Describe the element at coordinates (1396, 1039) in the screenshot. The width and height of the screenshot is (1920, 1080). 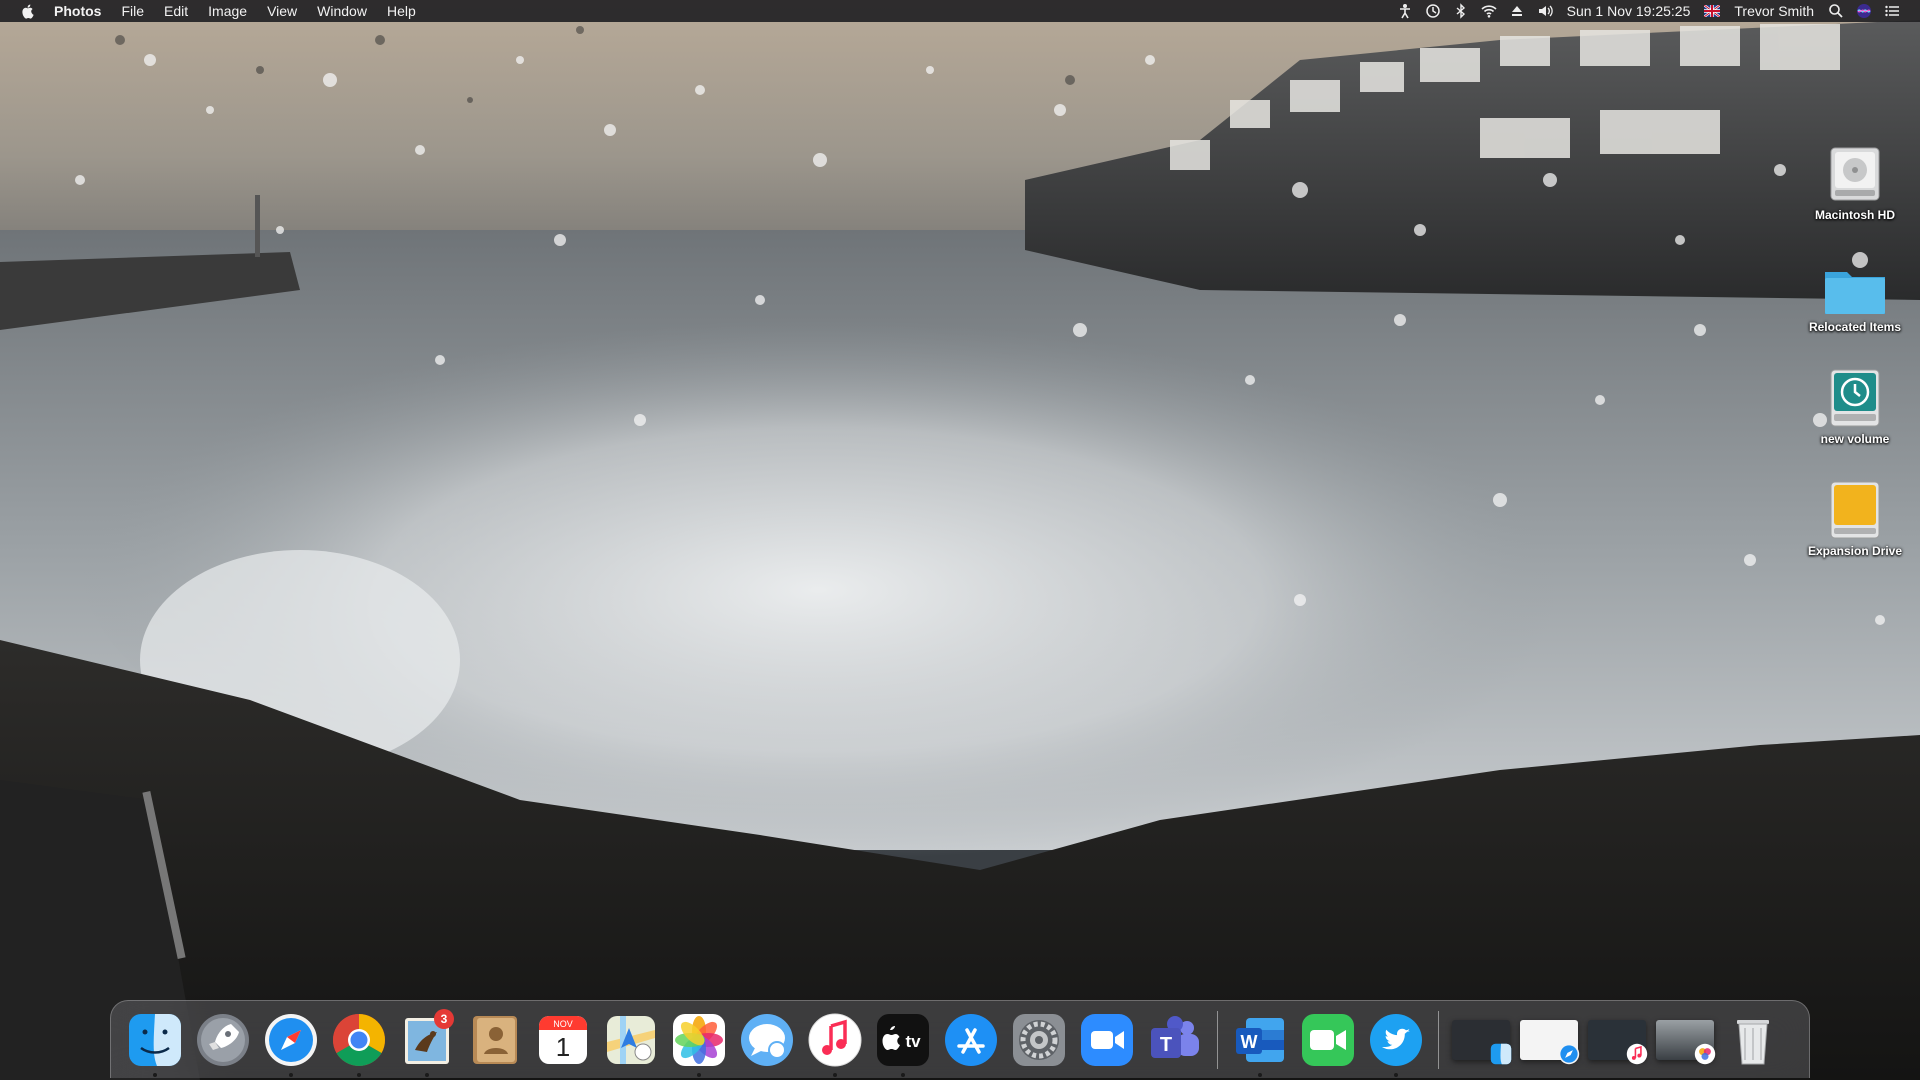
I see `twitter-icon` at that location.